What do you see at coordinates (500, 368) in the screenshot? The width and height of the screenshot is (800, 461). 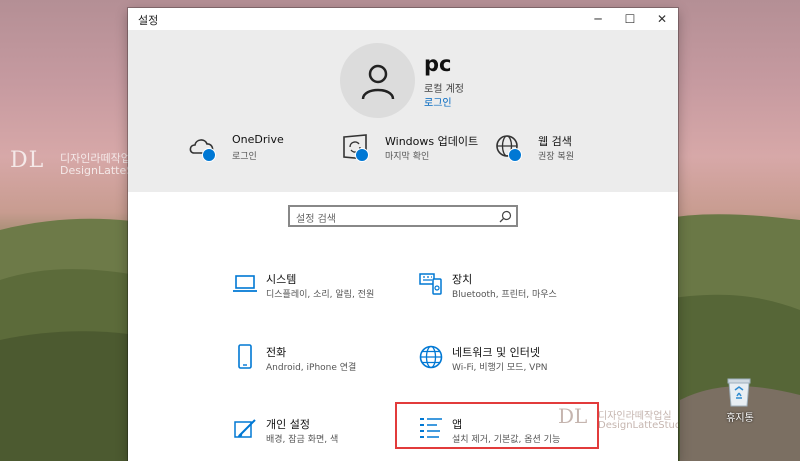 I see `category-subtitle: Wi-Fi, 비행기 모드, VPN` at bounding box center [500, 368].